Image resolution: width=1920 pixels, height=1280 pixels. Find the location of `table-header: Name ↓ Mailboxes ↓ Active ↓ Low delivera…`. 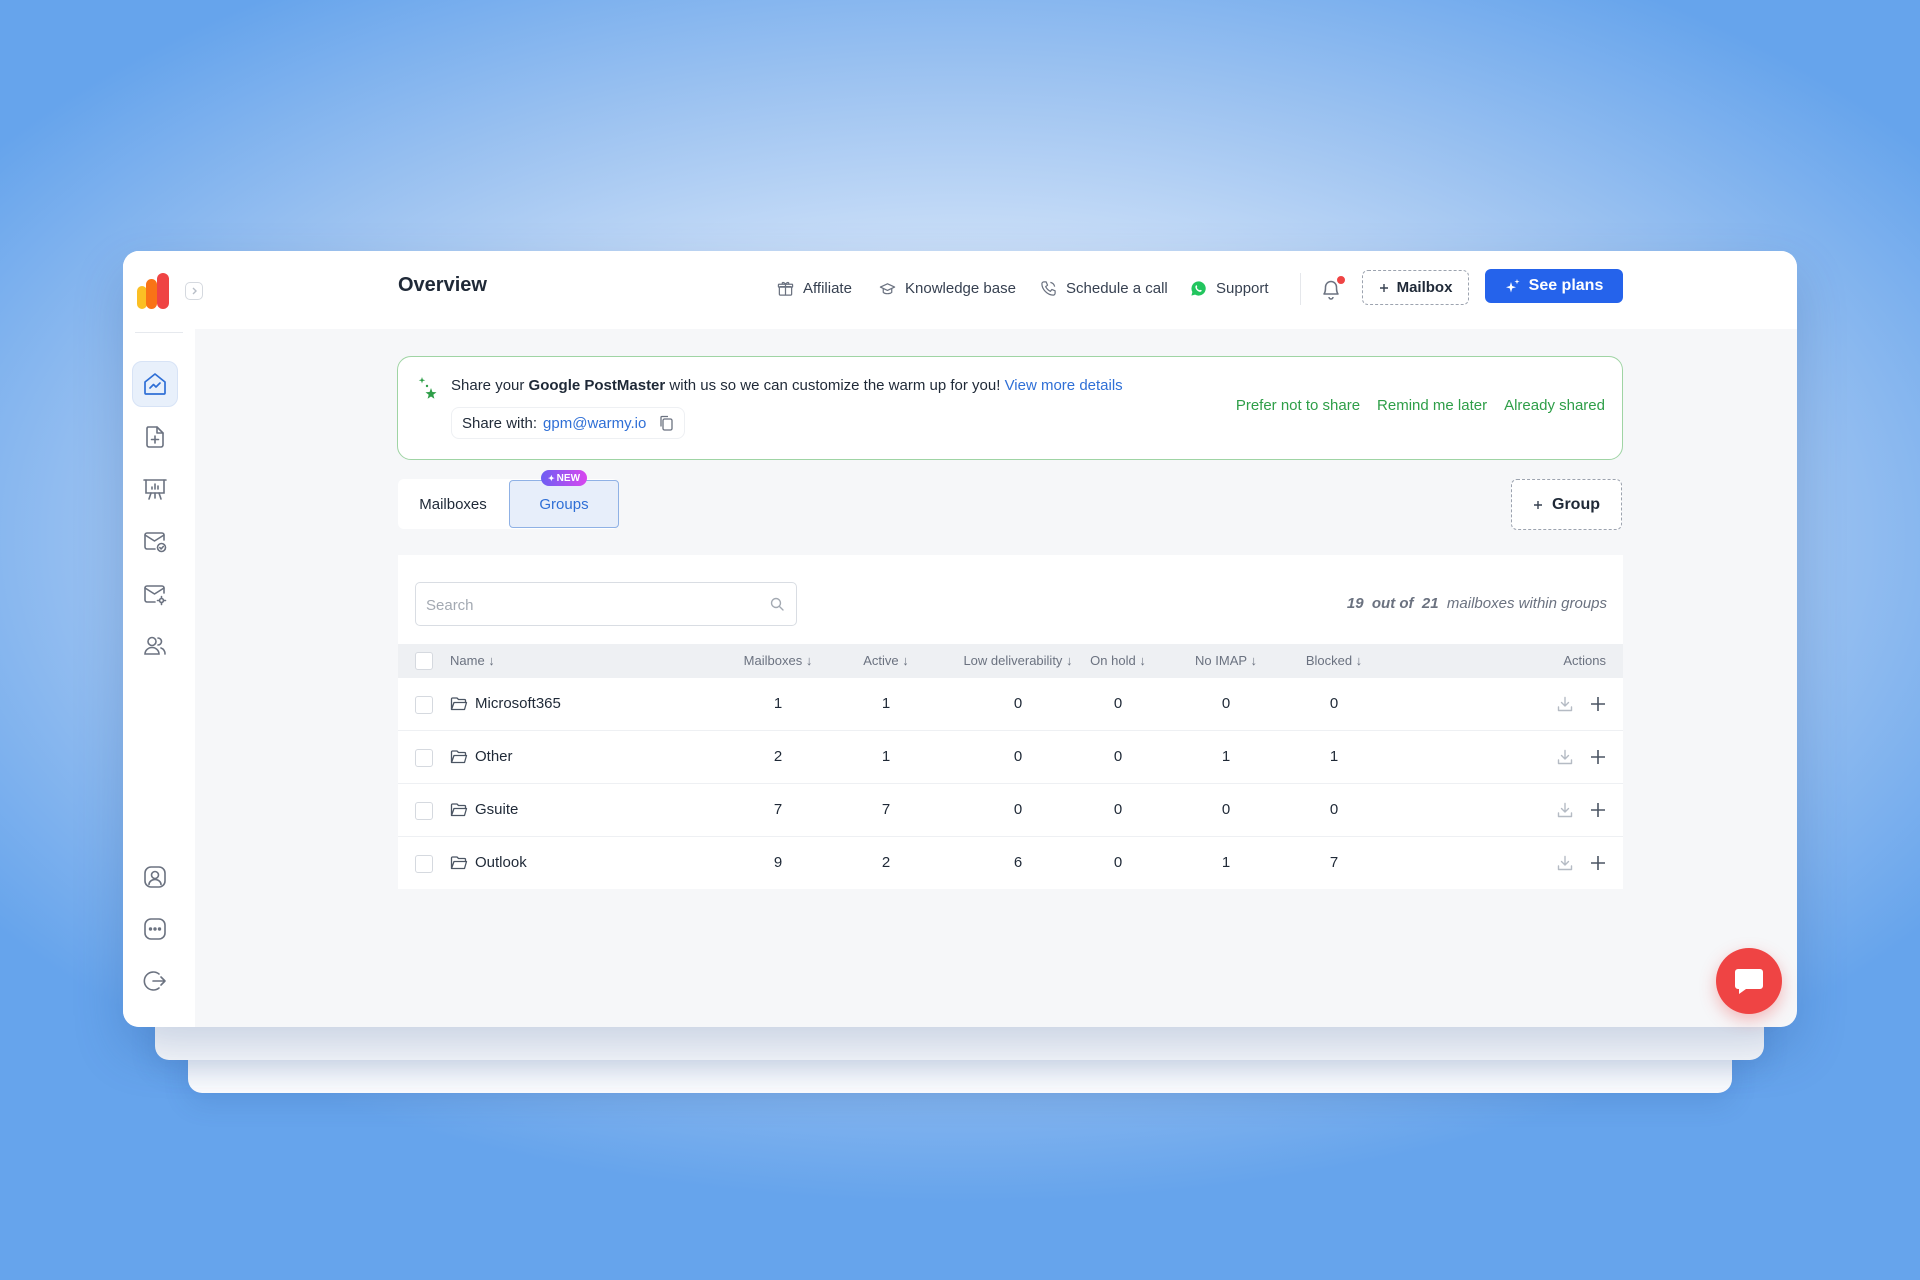

table-header: Name ↓ Mailboxes ↓ Active ↓ Low delivera… is located at coordinates (1010, 661).